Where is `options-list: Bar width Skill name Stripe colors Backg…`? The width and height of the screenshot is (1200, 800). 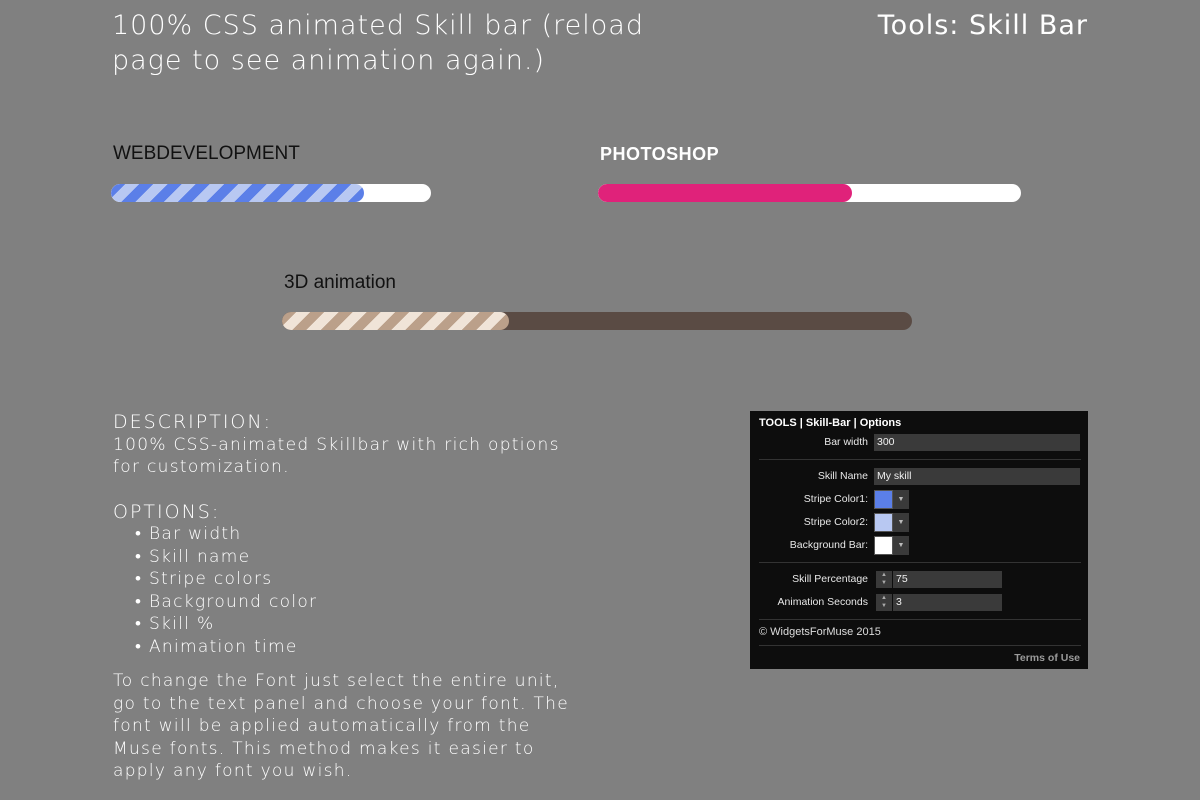 options-list: Bar width Skill name Stripe colors Backg… is located at coordinates (384, 590).